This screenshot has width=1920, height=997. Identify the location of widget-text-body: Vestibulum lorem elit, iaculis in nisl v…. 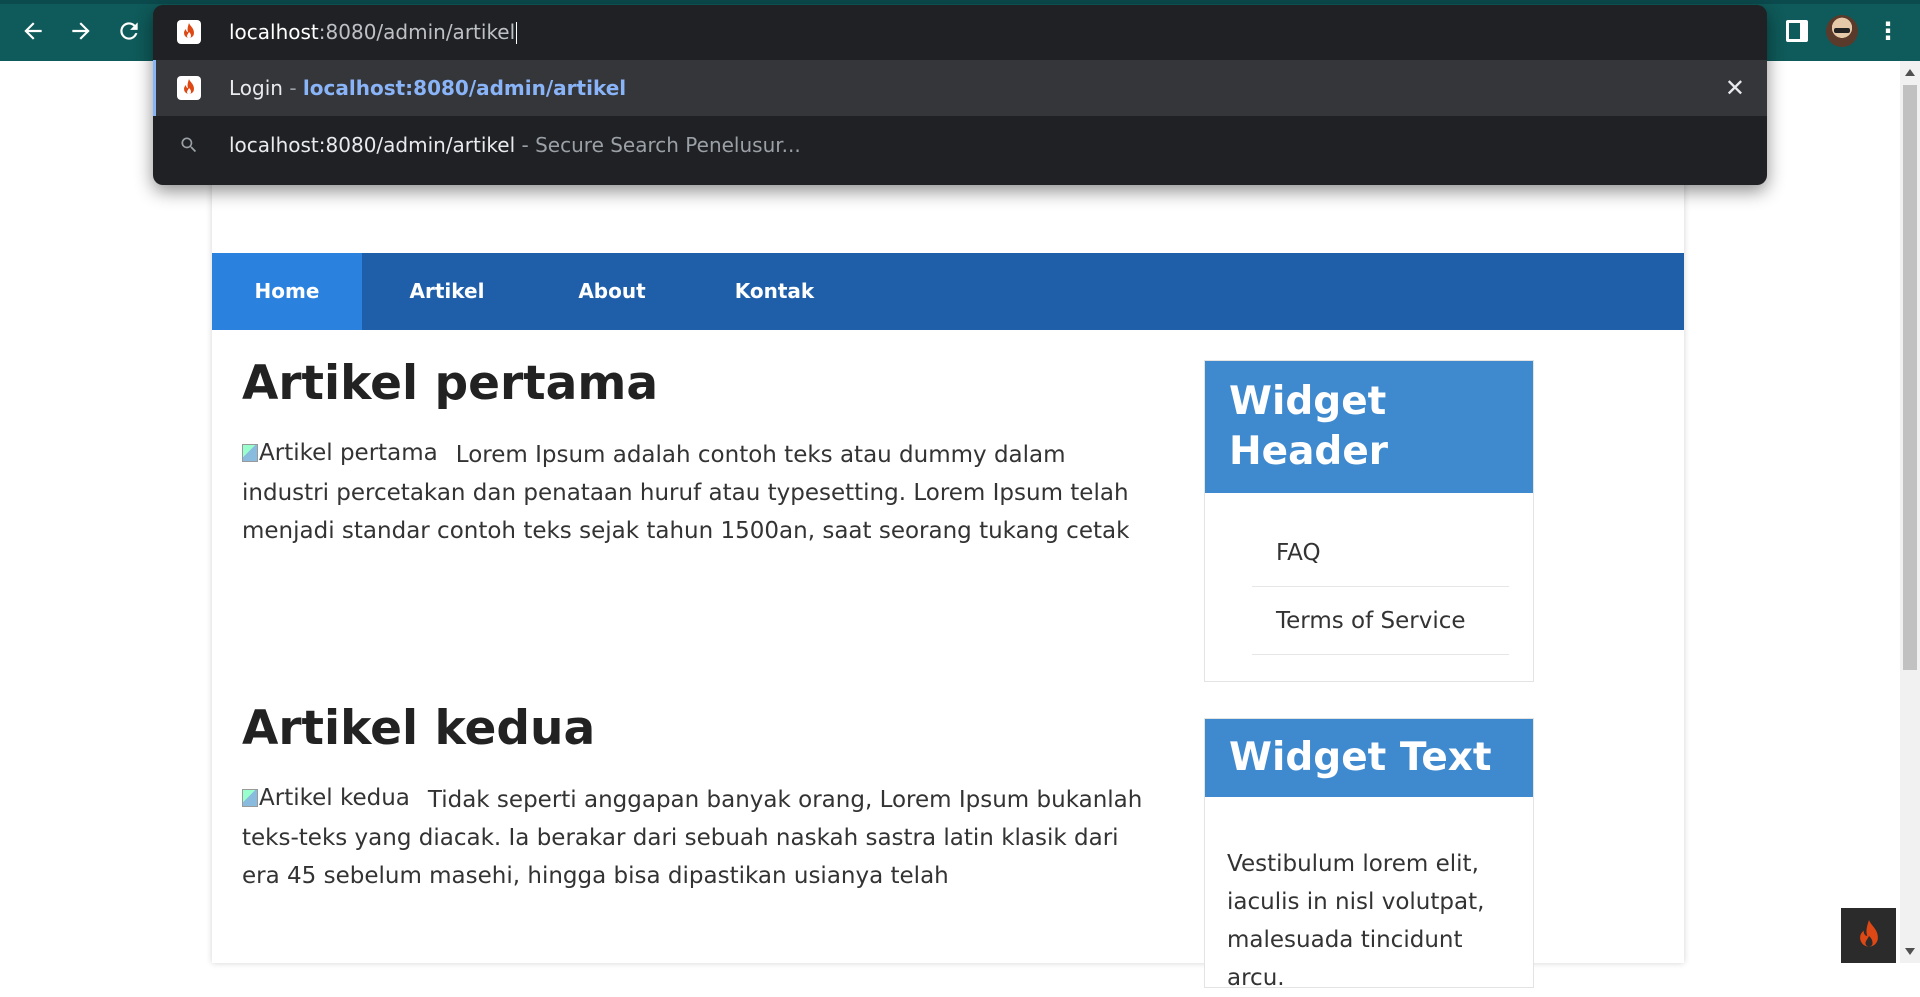
(1356, 921).